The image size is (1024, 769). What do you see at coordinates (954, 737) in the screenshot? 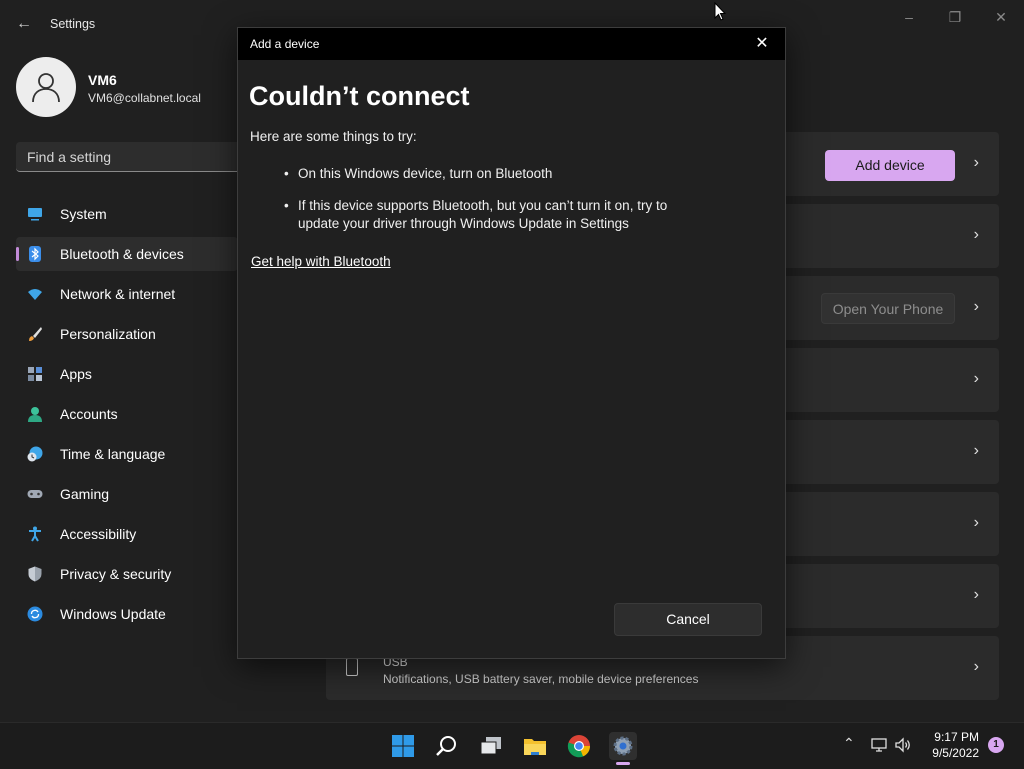
I see `clock-time: 9:17 PM` at bounding box center [954, 737].